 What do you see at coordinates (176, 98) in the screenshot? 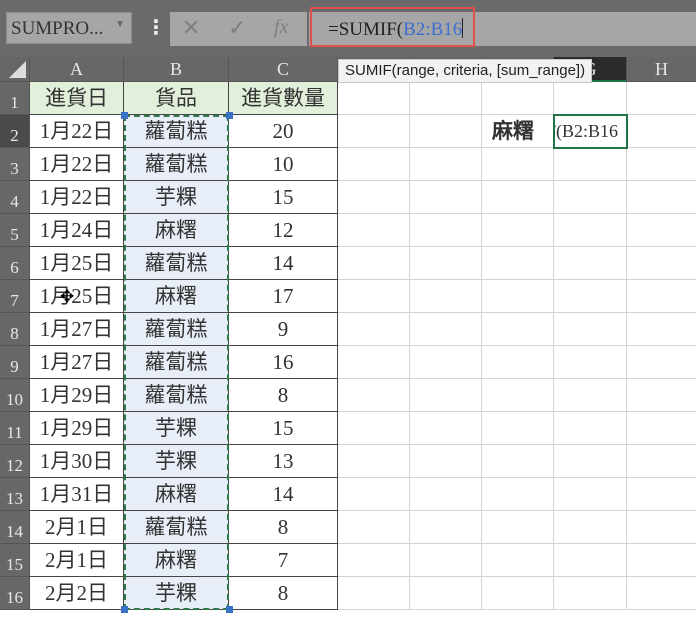
I see `table-header-cell: 貨品` at bounding box center [176, 98].